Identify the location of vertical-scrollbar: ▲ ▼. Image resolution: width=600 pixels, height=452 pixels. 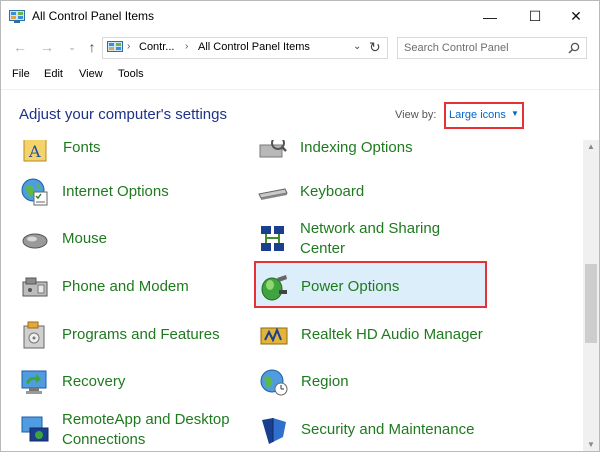
(591, 295).